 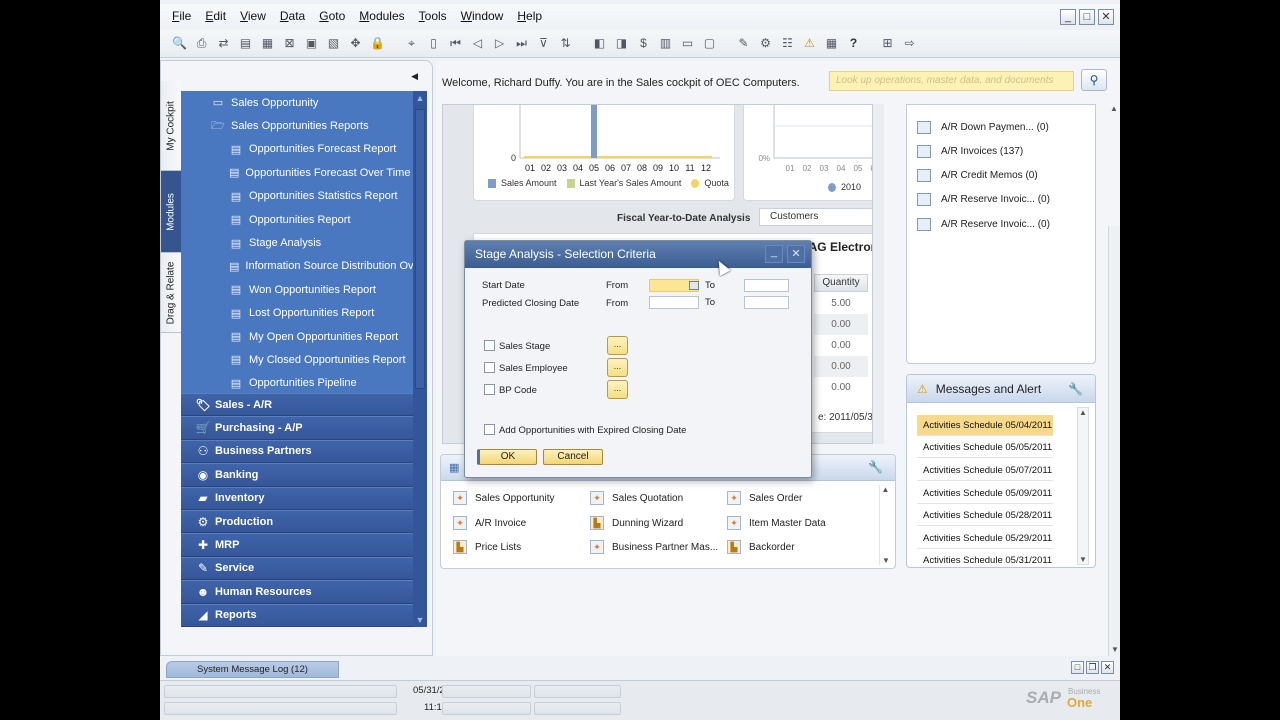 What do you see at coordinates (765, 43) in the screenshot?
I see `settings-icon: ⚙` at bounding box center [765, 43].